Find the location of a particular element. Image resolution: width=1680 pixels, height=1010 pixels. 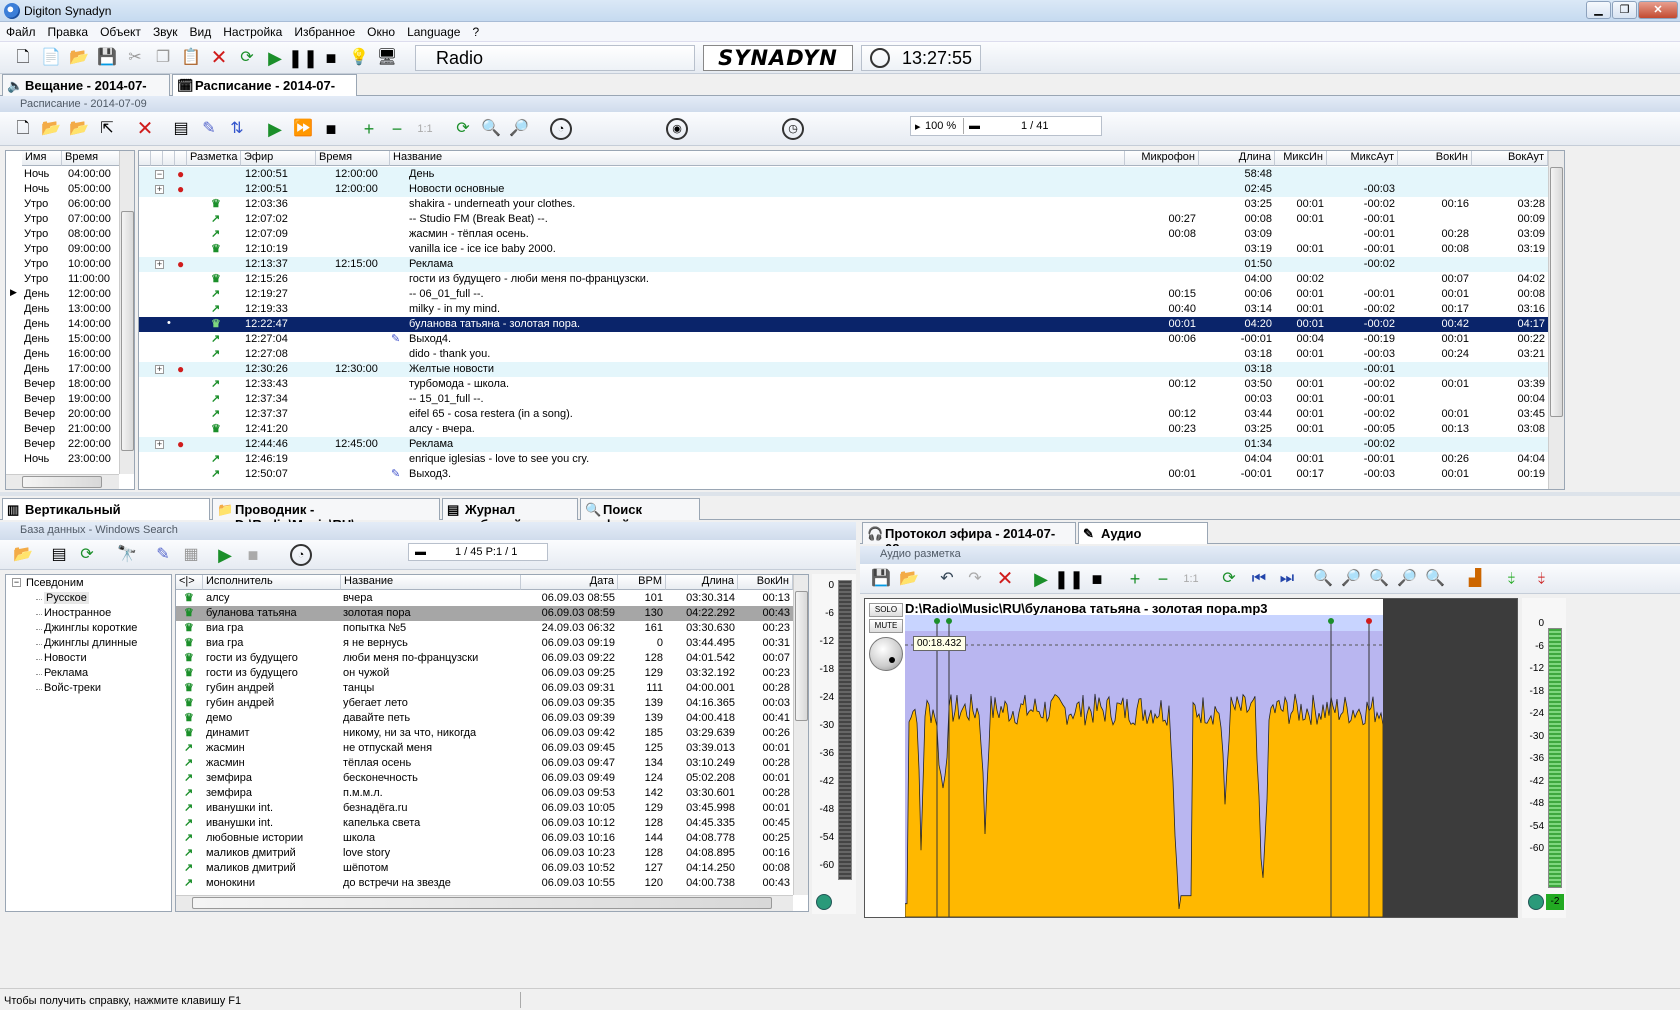

col-vocin: ВокИн is located at coordinates (1435, 158).